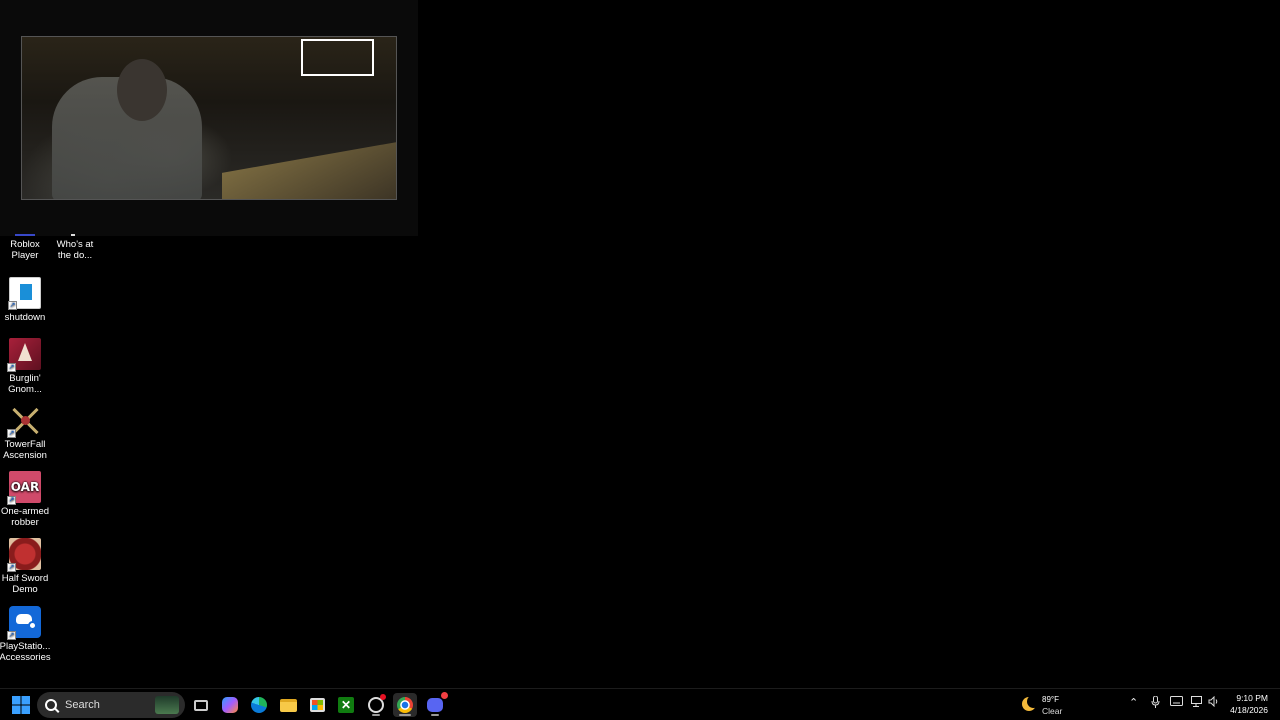  What do you see at coordinates (24, 421) in the screenshot?
I see `towerfall-icon: ↗` at bounding box center [24, 421].